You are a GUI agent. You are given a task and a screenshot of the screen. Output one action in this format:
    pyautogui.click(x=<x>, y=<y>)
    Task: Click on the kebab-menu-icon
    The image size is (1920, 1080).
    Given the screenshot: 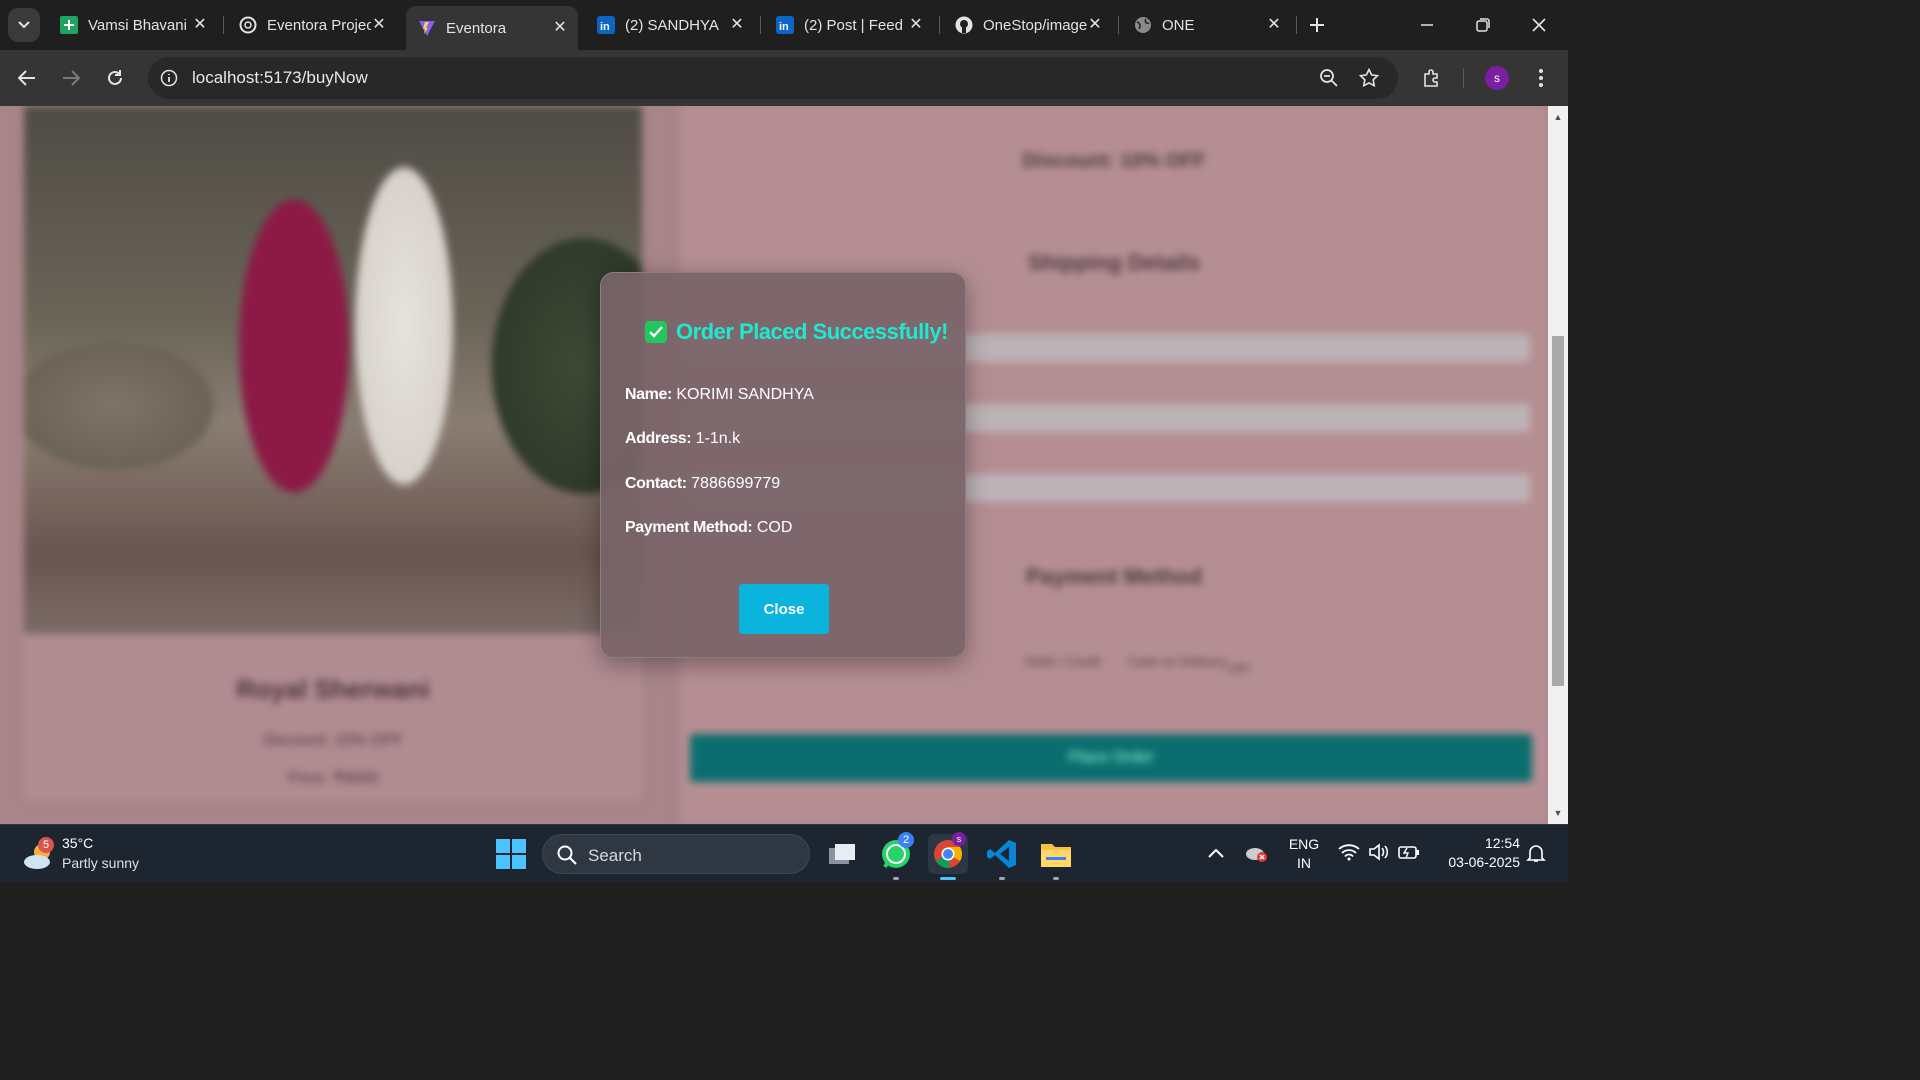 What is the action you would take?
    pyautogui.click(x=1541, y=78)
    